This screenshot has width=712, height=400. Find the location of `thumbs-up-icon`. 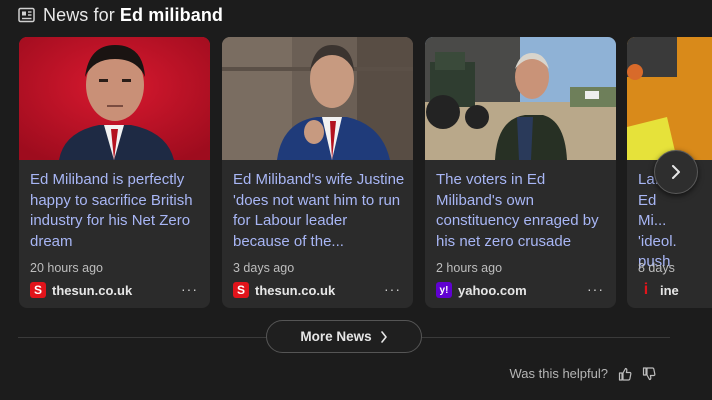

thumbs-up-icon is located at coordinates (625, 374).